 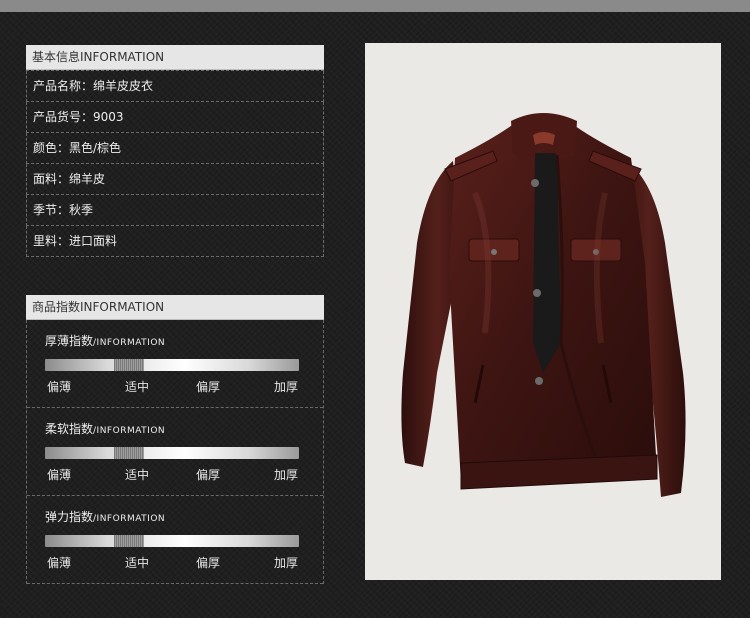 I want to click on basic-info-header: 基本信息INFORMATION, so click(x=175, y=57).